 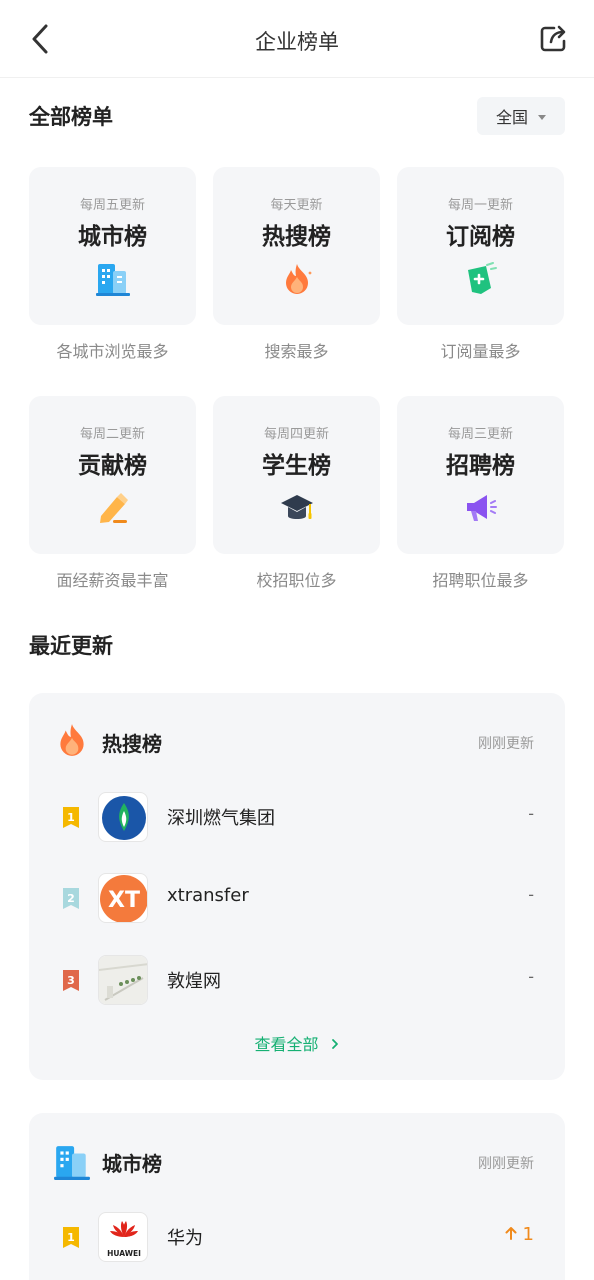 I want to click on category-frequency: 每周二更新, so click(x=112, y=434).